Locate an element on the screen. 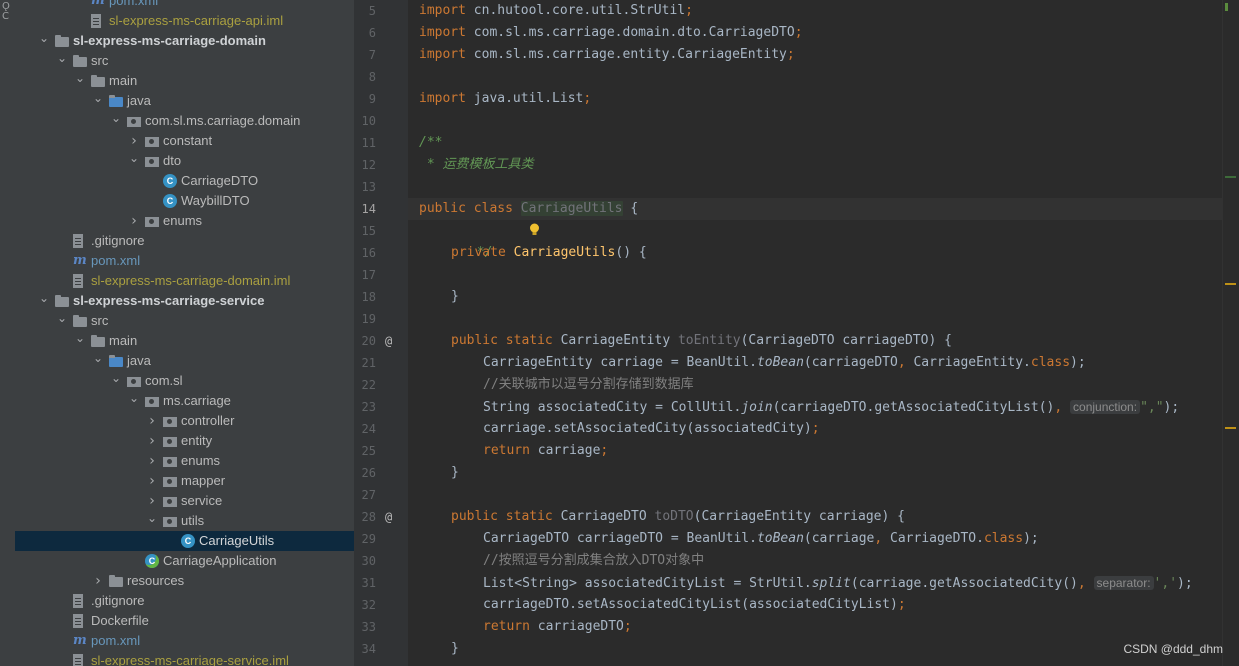 The width and height of the screenshot is (1239, 666). gutter-line: 14 is located at coordinates (381, 209).